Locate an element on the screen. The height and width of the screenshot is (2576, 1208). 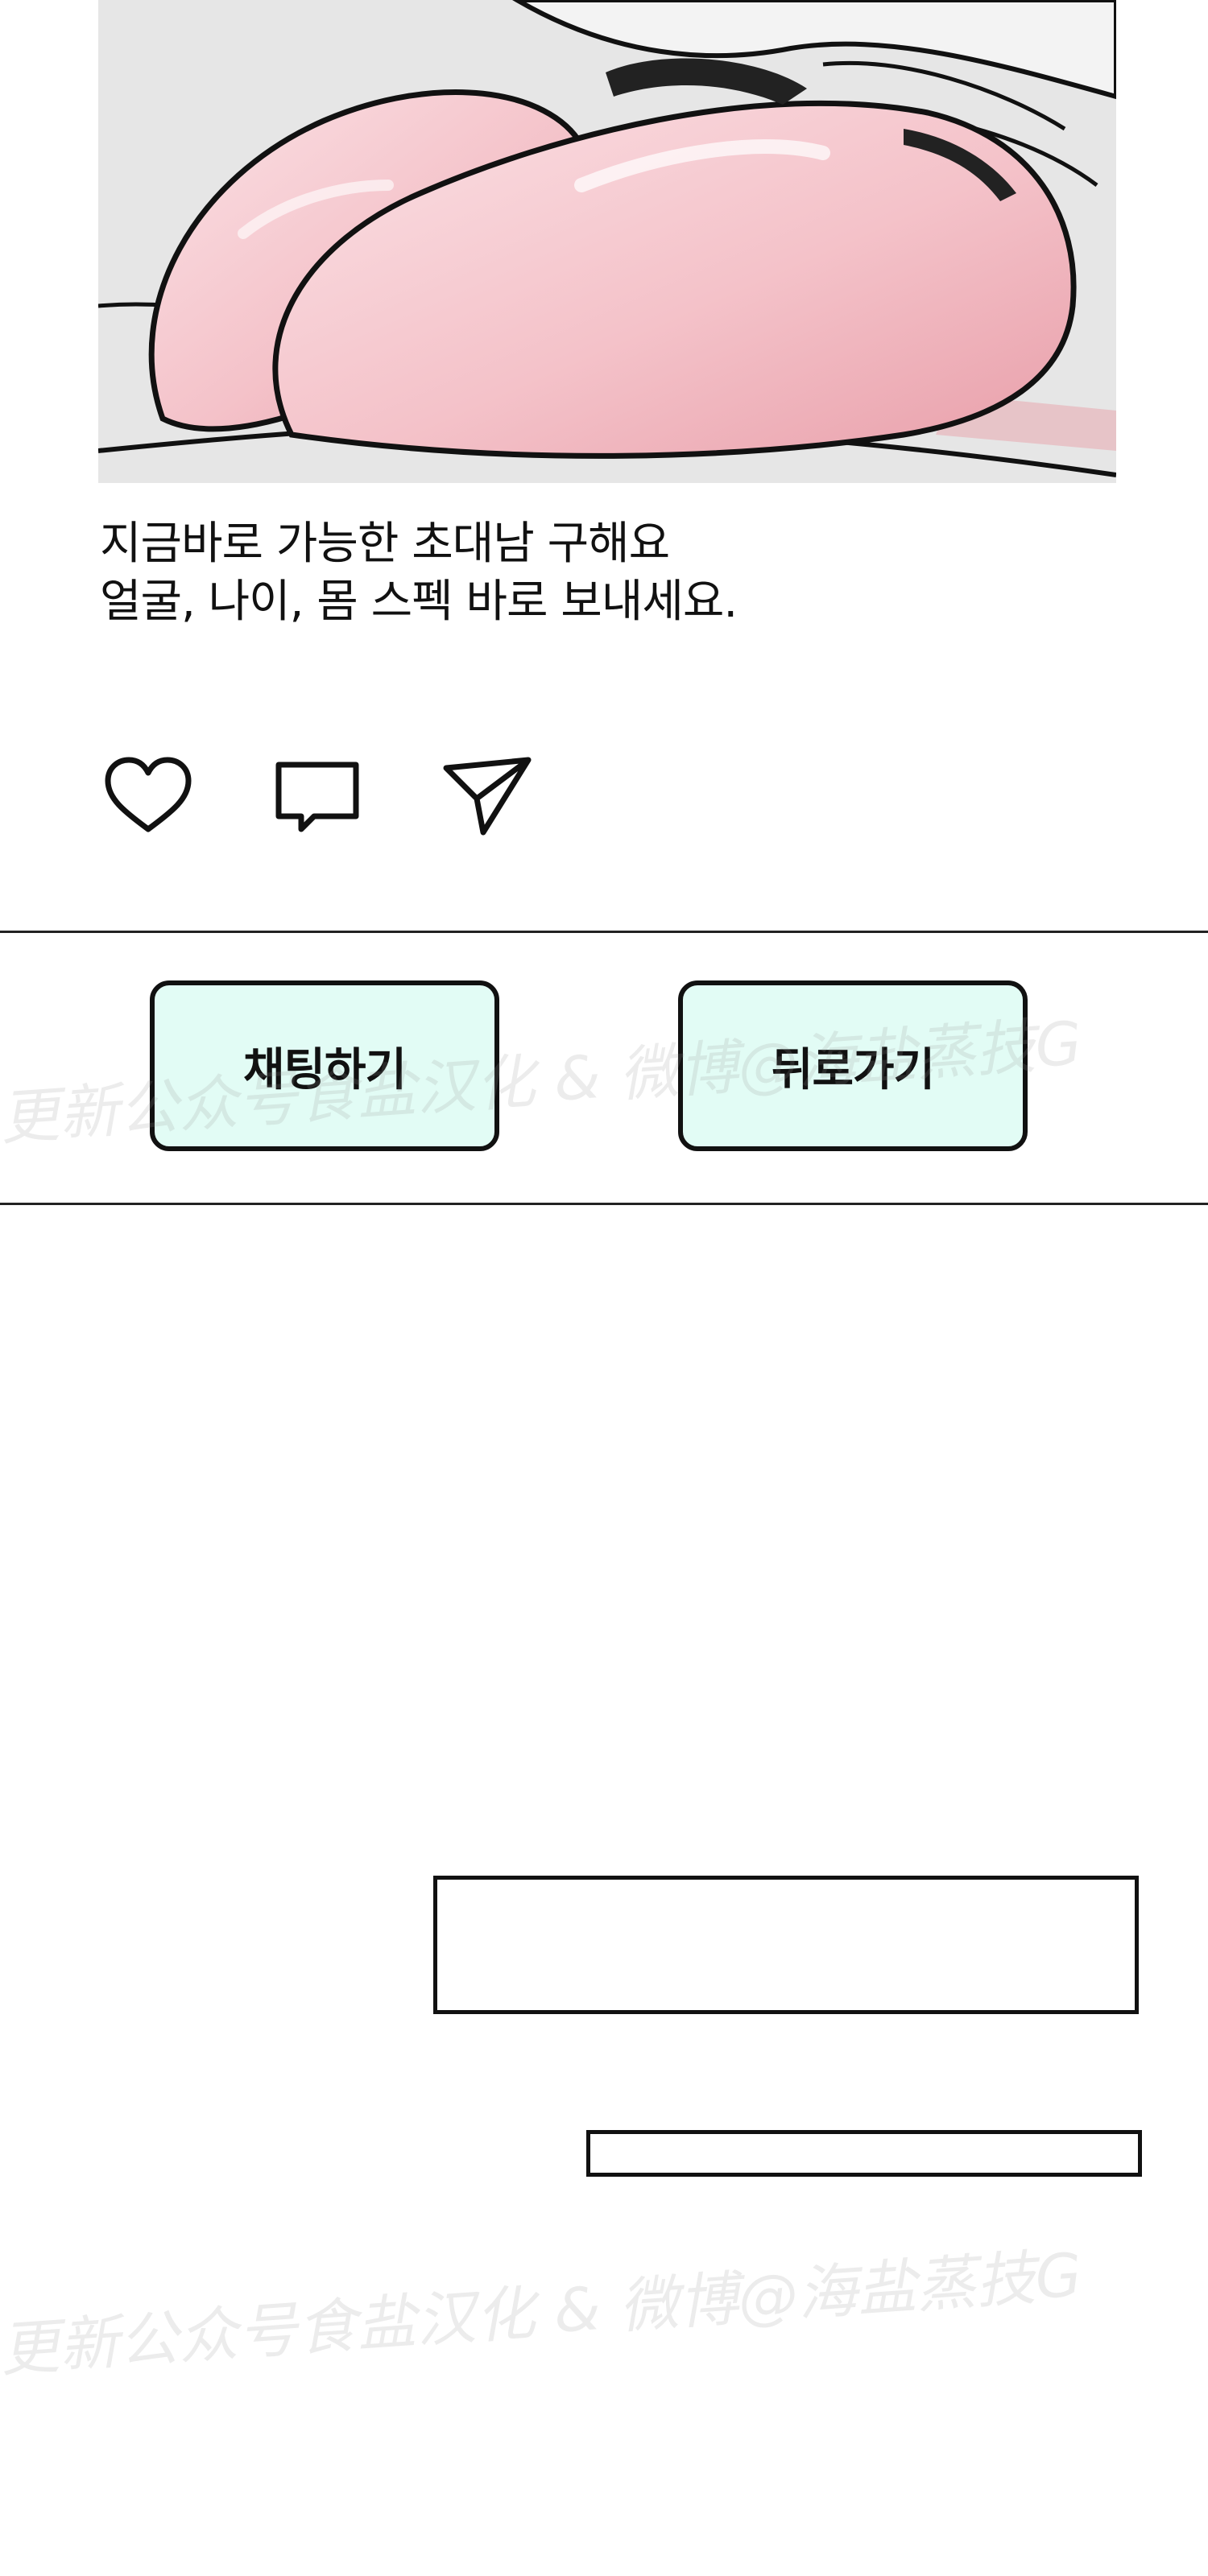
back-button: 뒤로가기 is located at coordinates (853, 1065).